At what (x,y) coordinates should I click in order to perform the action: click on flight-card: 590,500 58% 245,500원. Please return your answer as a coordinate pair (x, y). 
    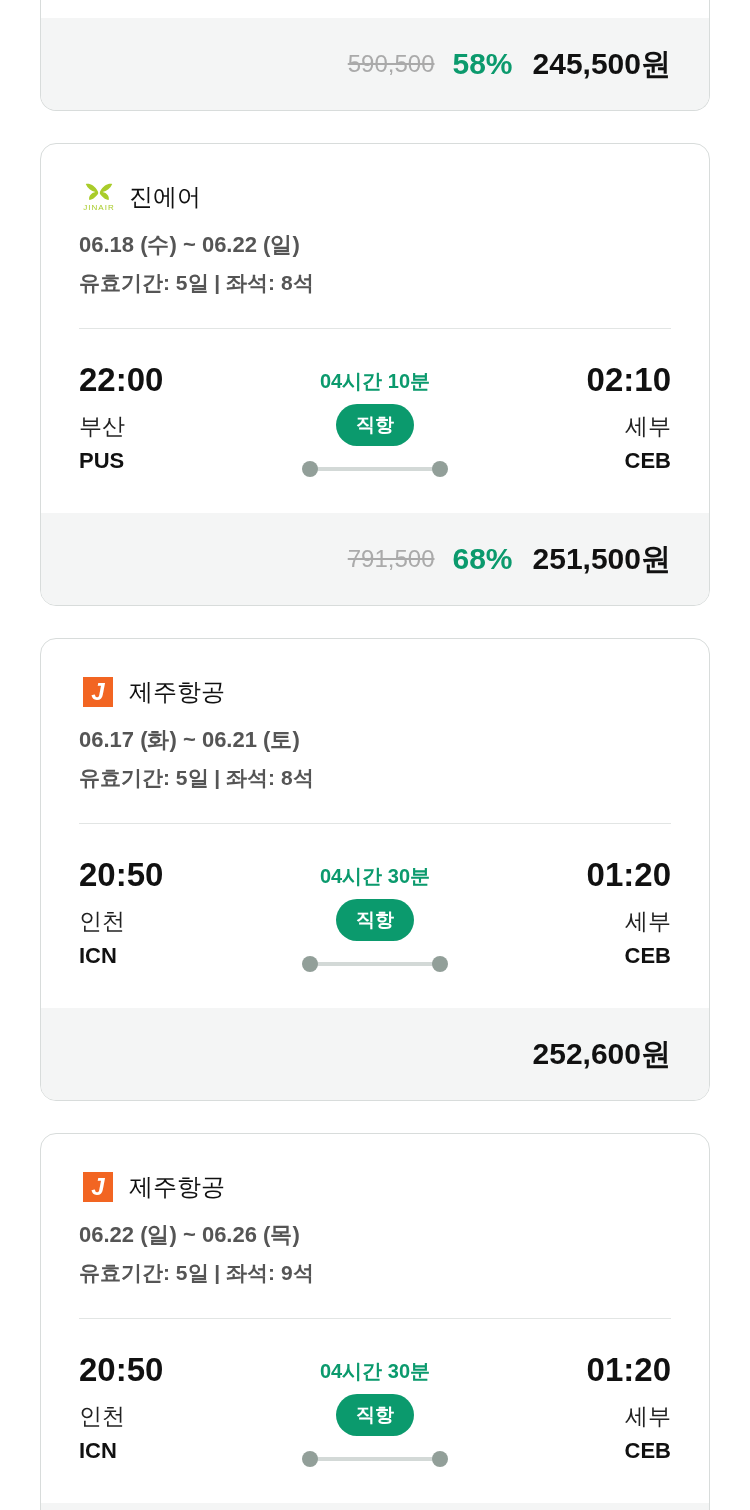
    Looking at the image, I should click on (375, 55).